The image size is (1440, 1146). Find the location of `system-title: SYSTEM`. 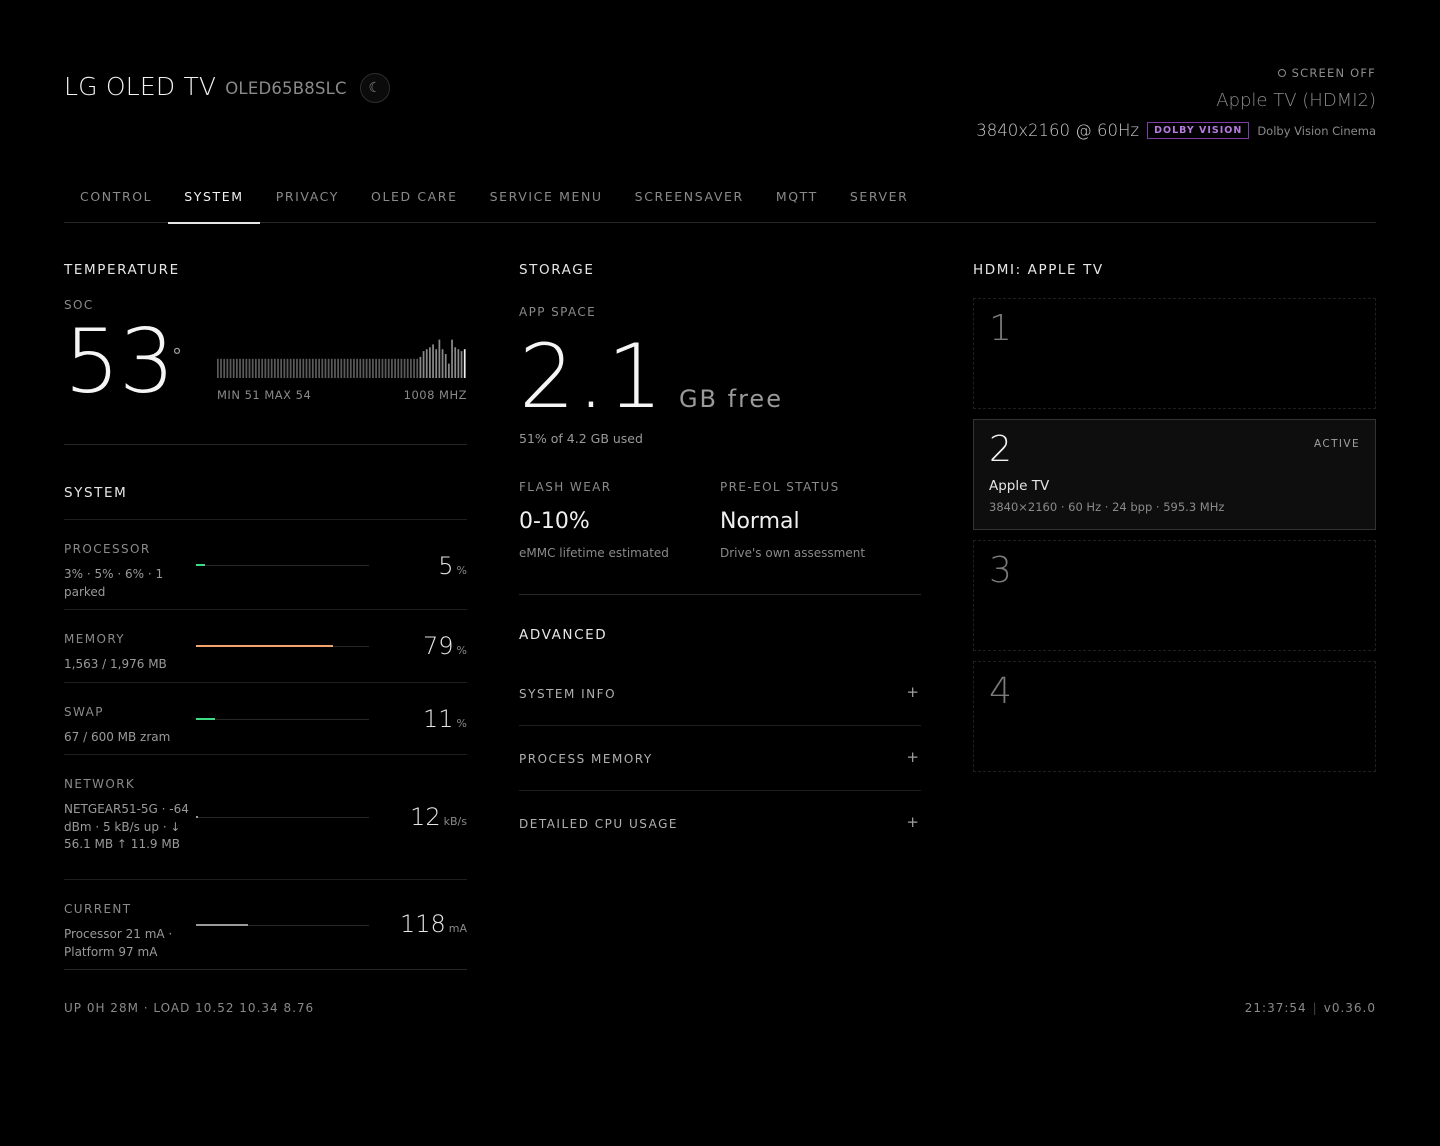

system-title: SYSTEM is located at coordinates (96, 493).